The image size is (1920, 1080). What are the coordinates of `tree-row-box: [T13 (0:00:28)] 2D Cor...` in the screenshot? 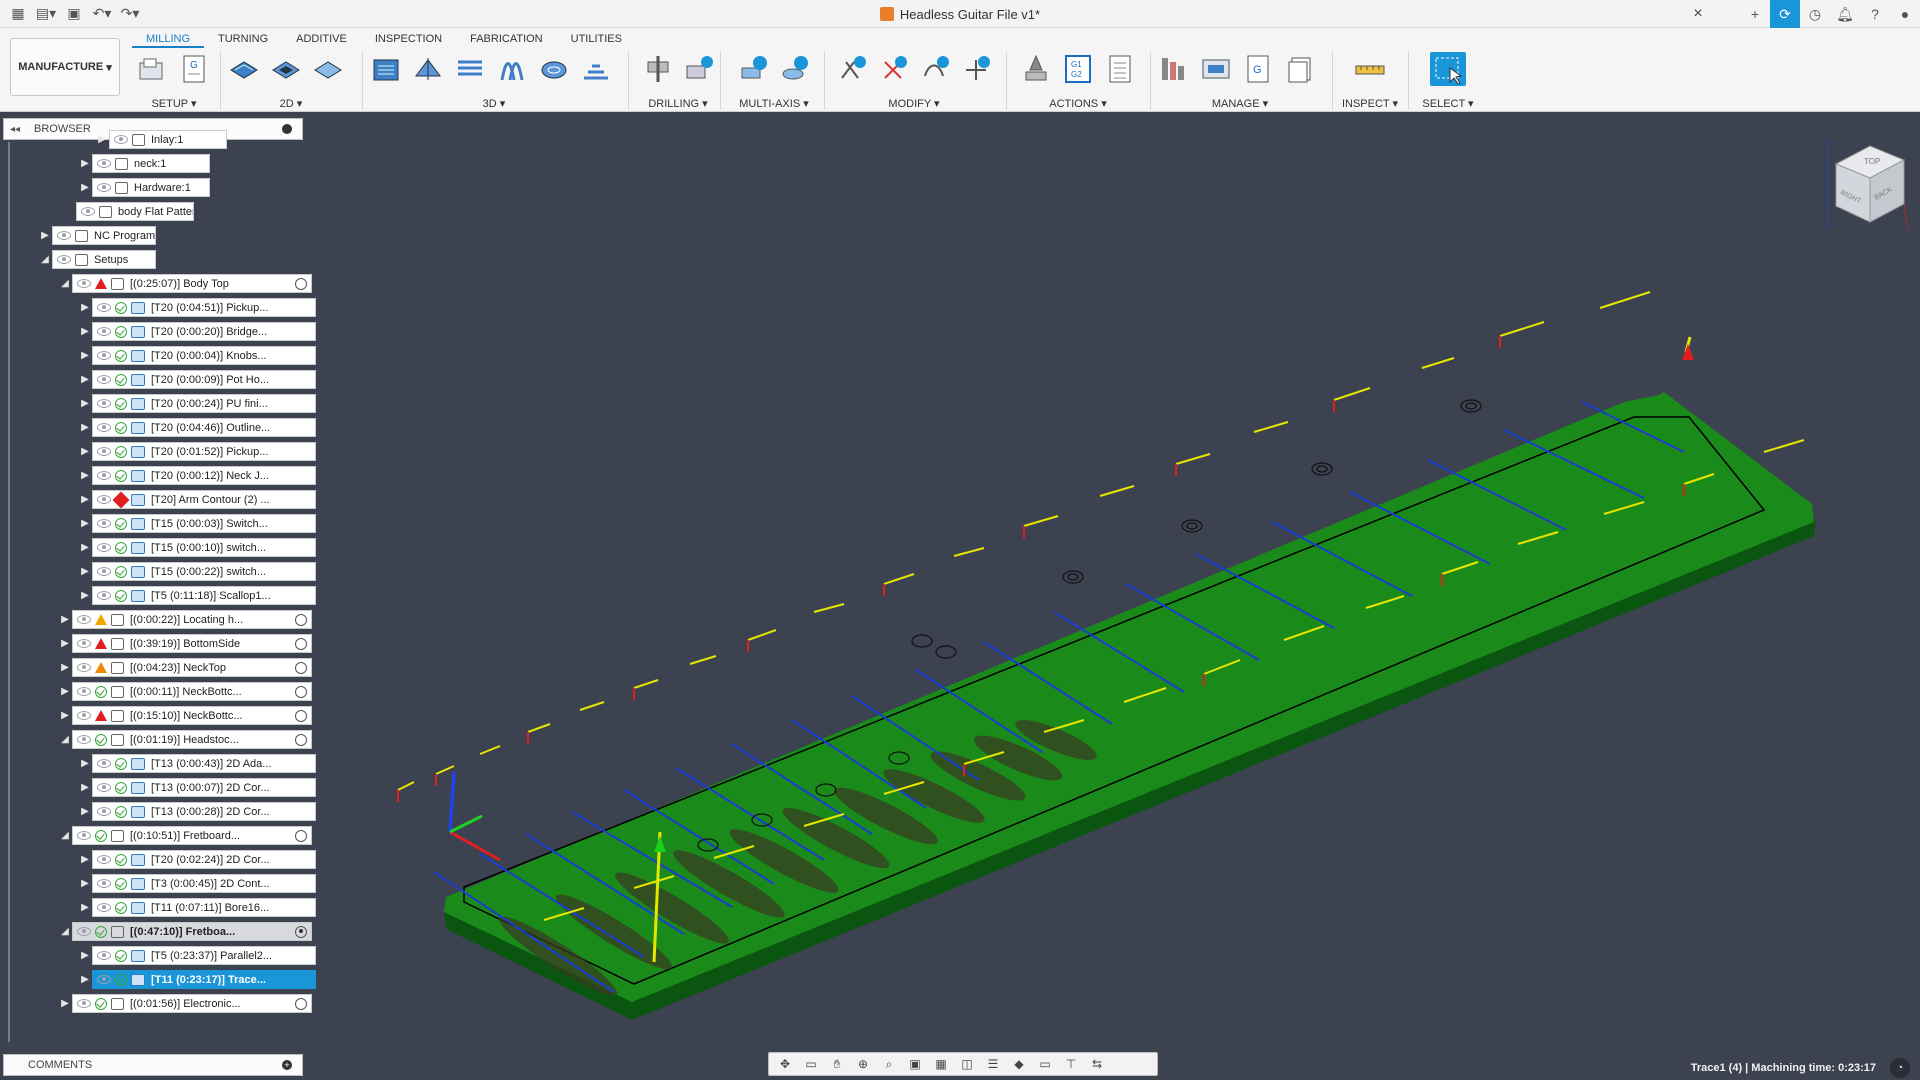 It's located at (204, 811).